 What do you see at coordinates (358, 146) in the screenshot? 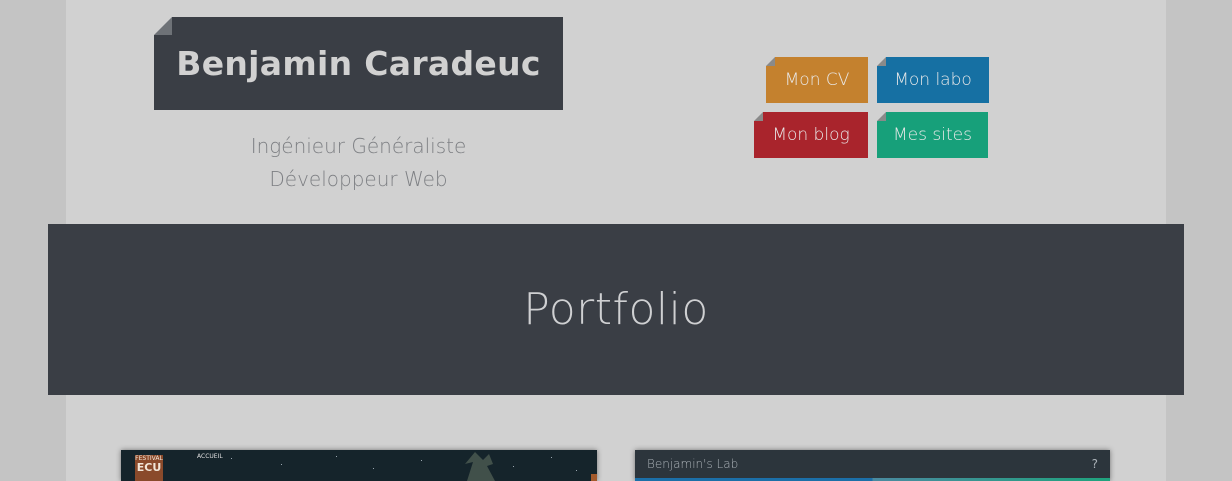
I see `tagline-engineer: Ingénieur Généraliste` at bounding box center [358, 146].